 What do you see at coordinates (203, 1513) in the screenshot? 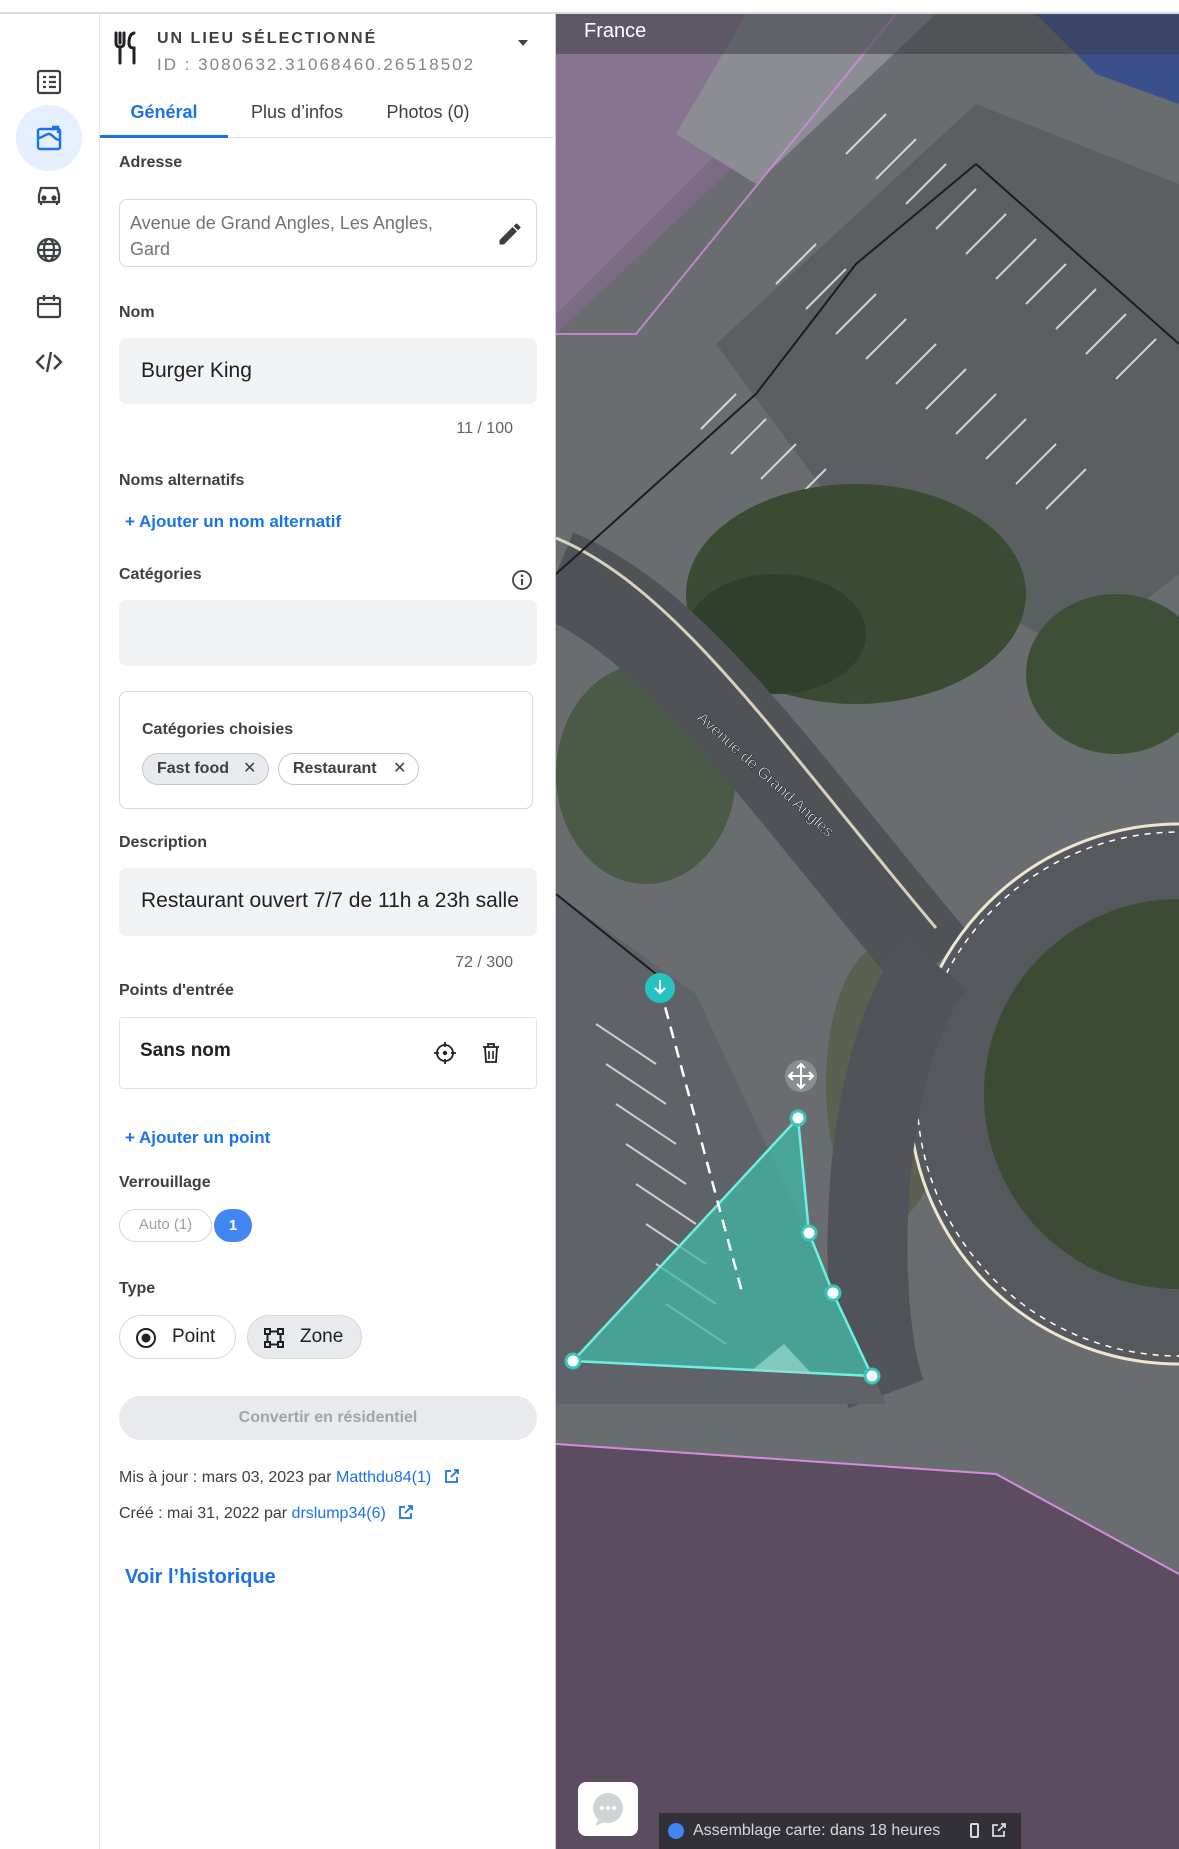
I see `created-prefix: Créé : mai 31, 2022 par` at bounding box center [203, 1513].